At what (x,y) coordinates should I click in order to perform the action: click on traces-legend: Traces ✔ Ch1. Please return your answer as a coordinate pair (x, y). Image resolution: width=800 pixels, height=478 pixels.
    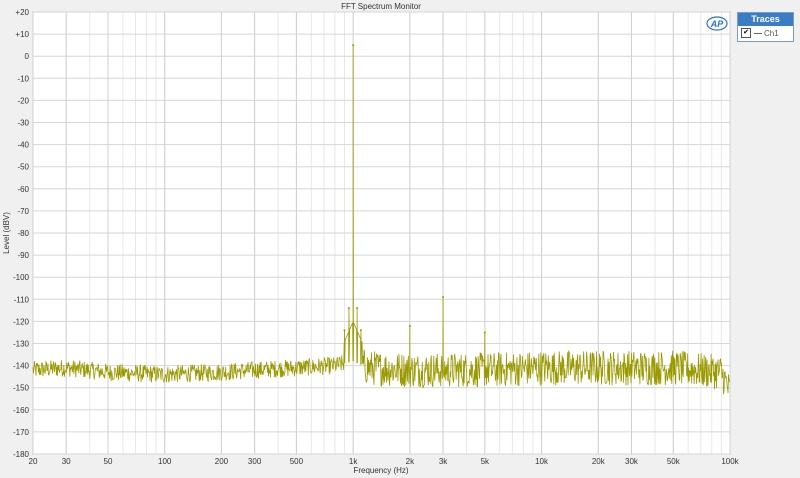
    Looking at the image, I should click on (765, 27).